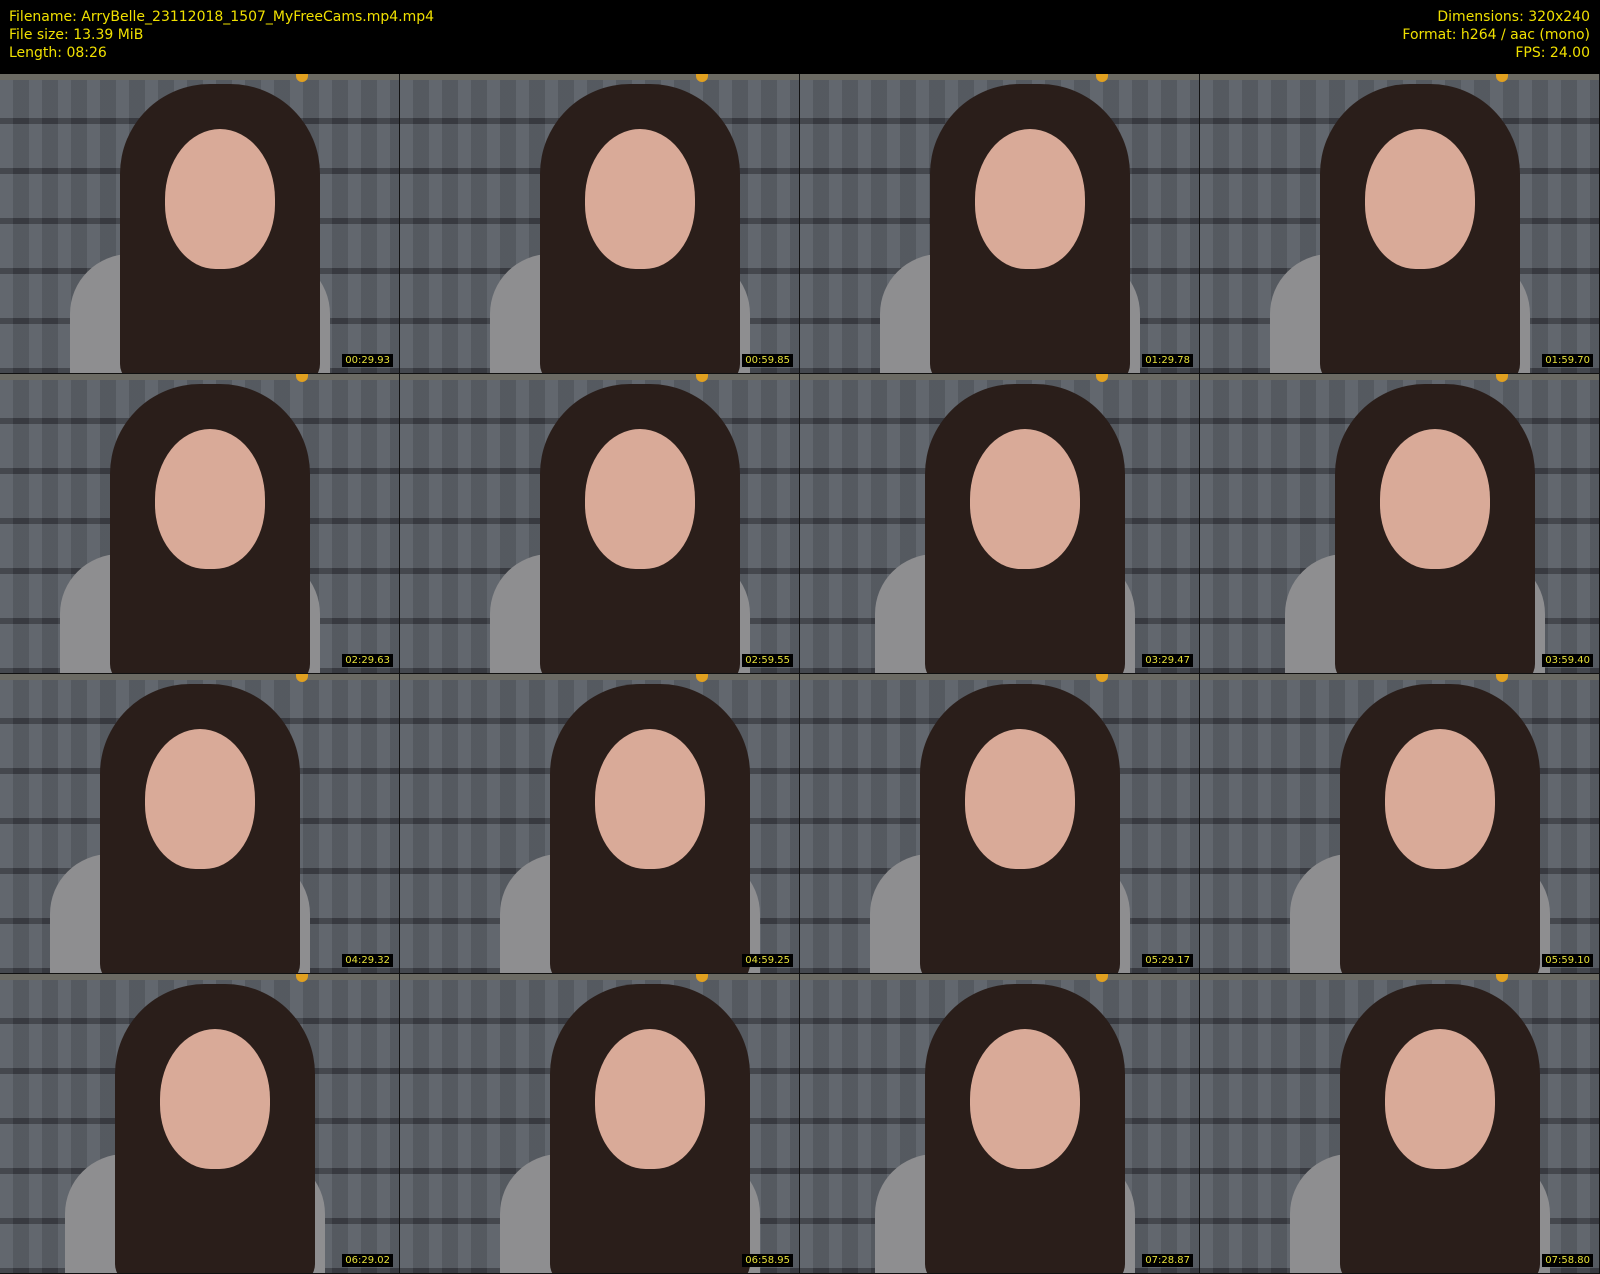 This screenshot has height=1274, width=1600. What do you see at coordinates (1167, 960) in the screenshot?
I see `timestamp: 05:29.17` at bounding box center [1167, 960].